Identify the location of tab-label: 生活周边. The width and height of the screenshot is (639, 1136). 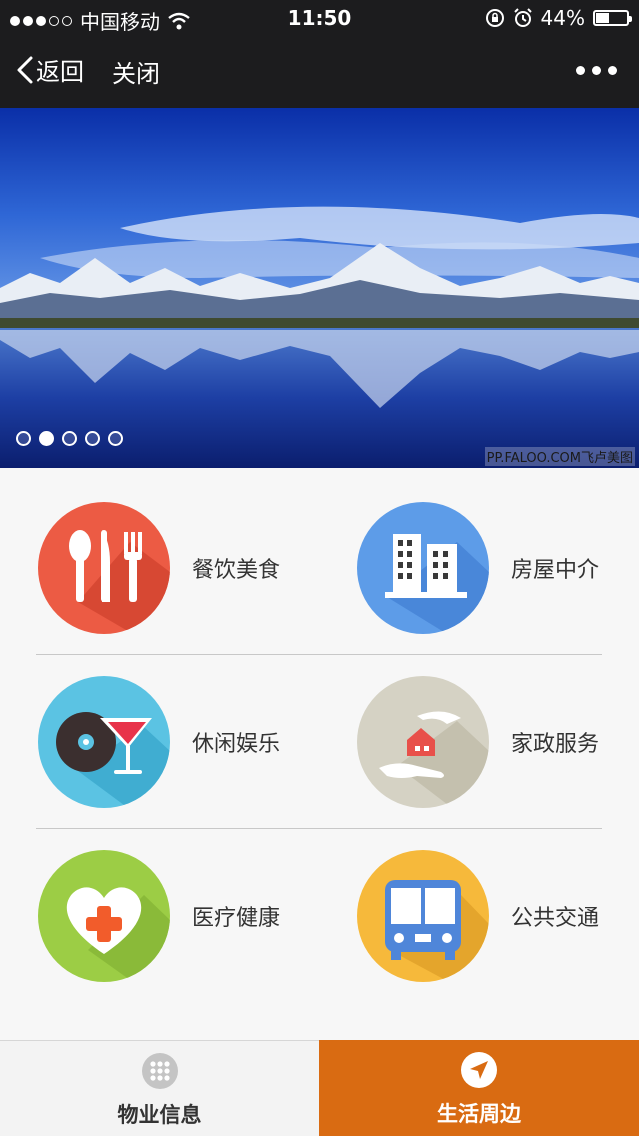
(479, 1114).